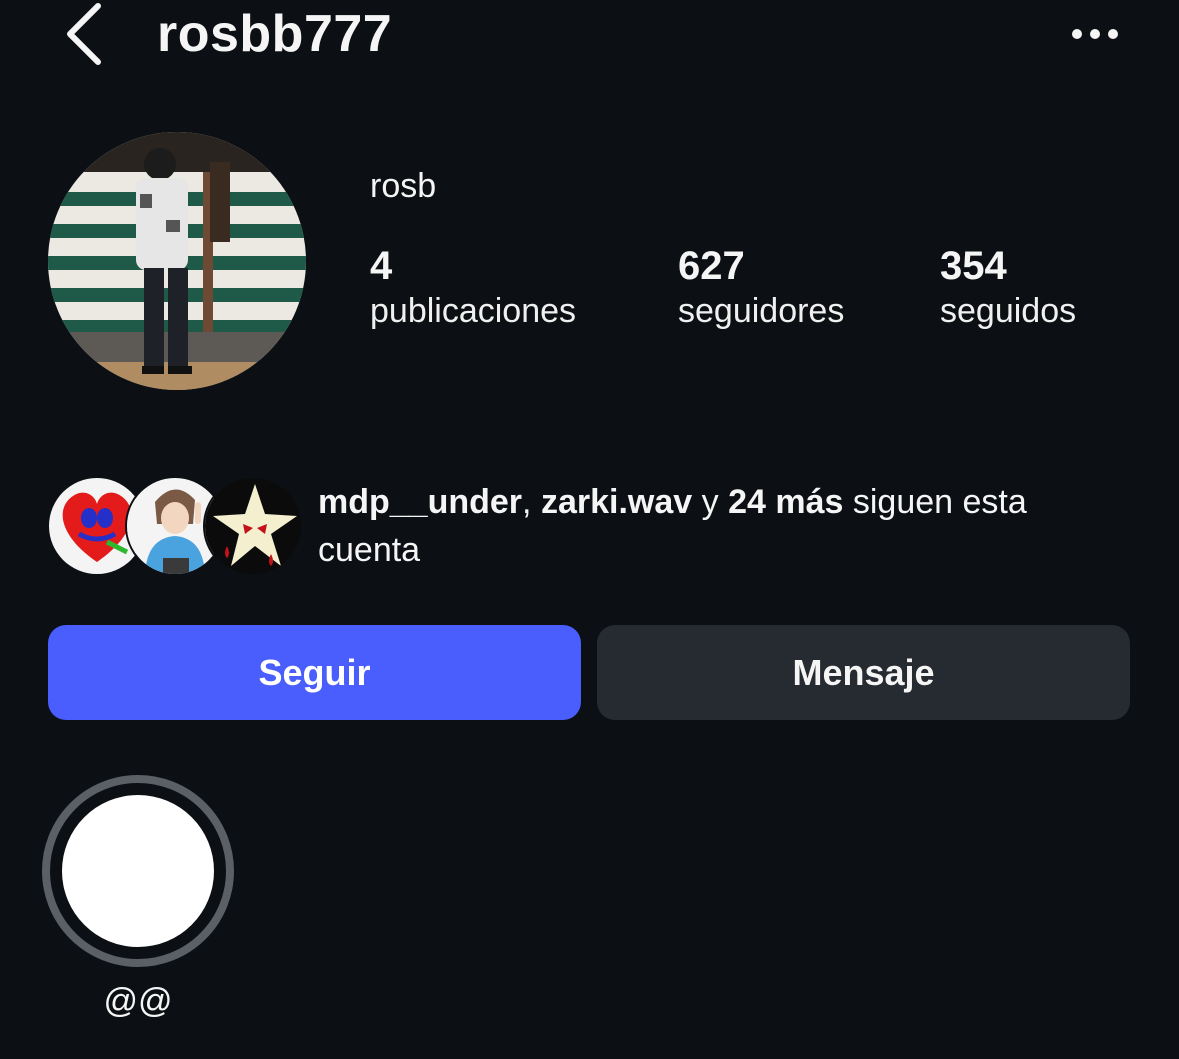  What do you see at coordinates (253, 526) in the screenshot?
I see `mutual-avatar` at bounding box center [253, 526].